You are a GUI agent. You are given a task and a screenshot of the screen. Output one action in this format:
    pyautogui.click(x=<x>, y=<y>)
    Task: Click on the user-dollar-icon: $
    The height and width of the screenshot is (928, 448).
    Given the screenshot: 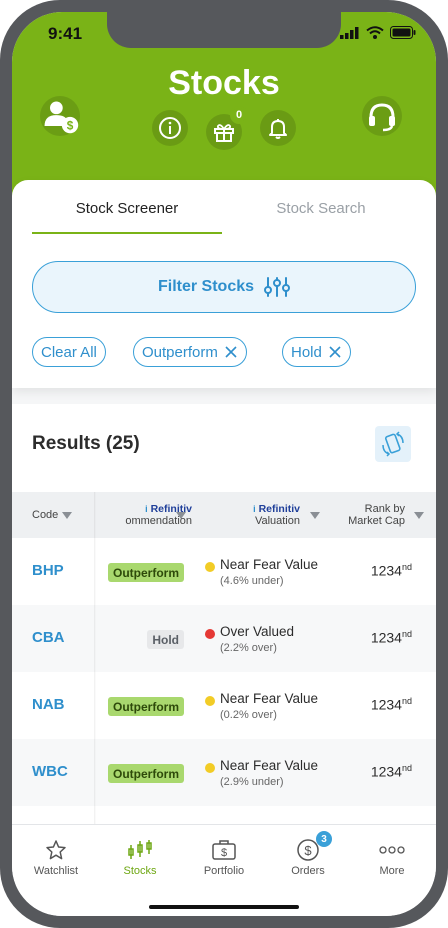 What is the action you would take?
    pyautogui.click(x=61, y=117)
    